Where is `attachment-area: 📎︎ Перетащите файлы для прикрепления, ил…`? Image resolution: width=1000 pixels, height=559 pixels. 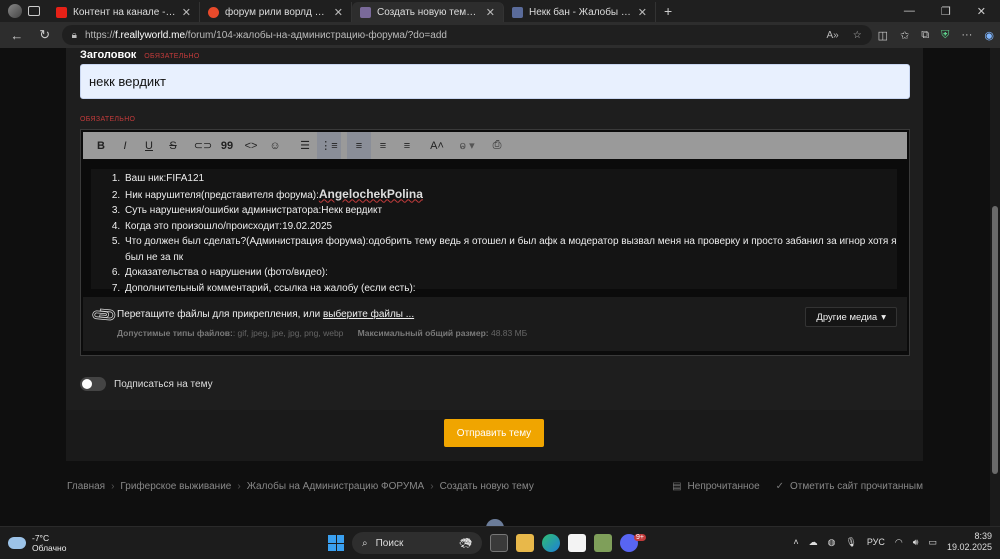
attachment-area: 📎︎ Перетащите файлы для прикрепления, ил… is located at coordinates (495, 324).